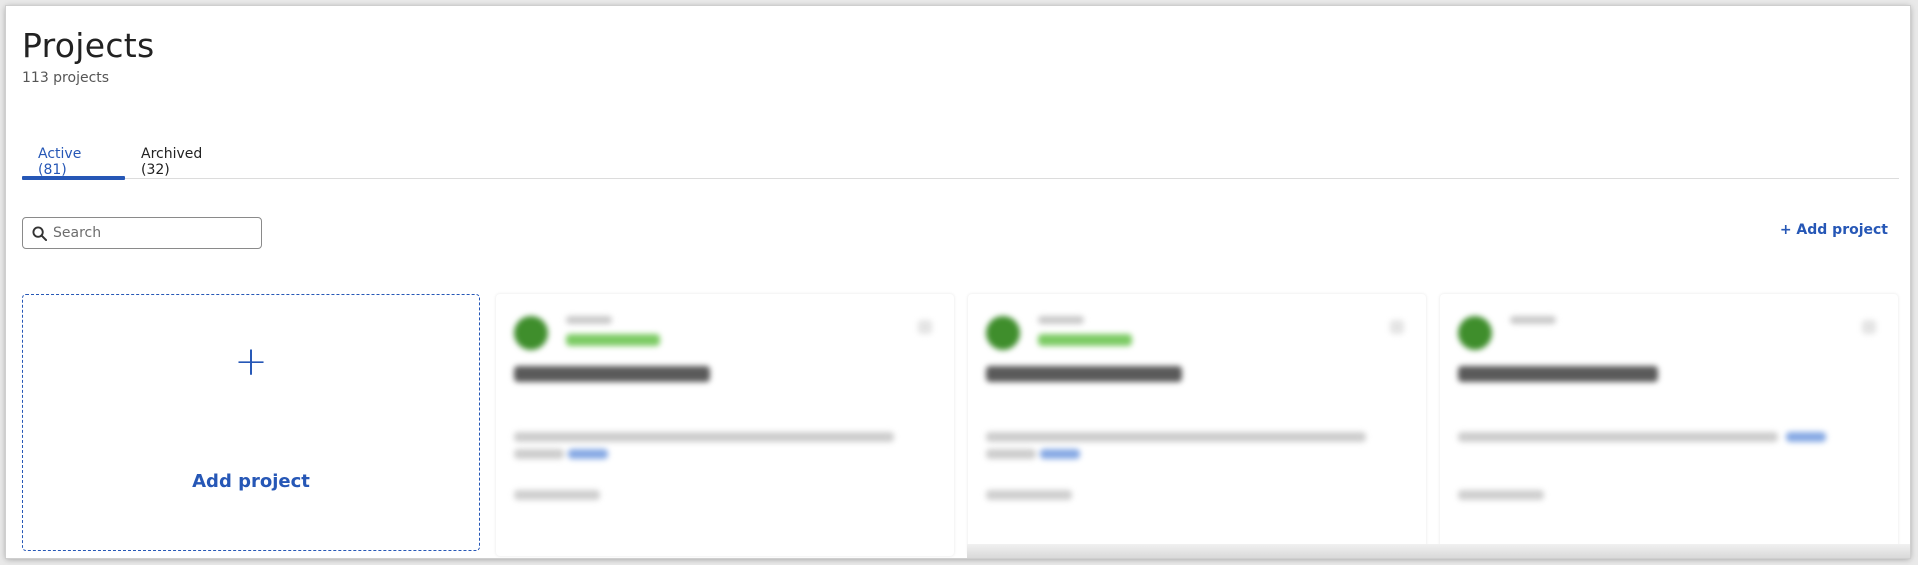  Describe the element at coordinates (66, 78) in the screenshot. I see `project-count: 113 projects` at that location.